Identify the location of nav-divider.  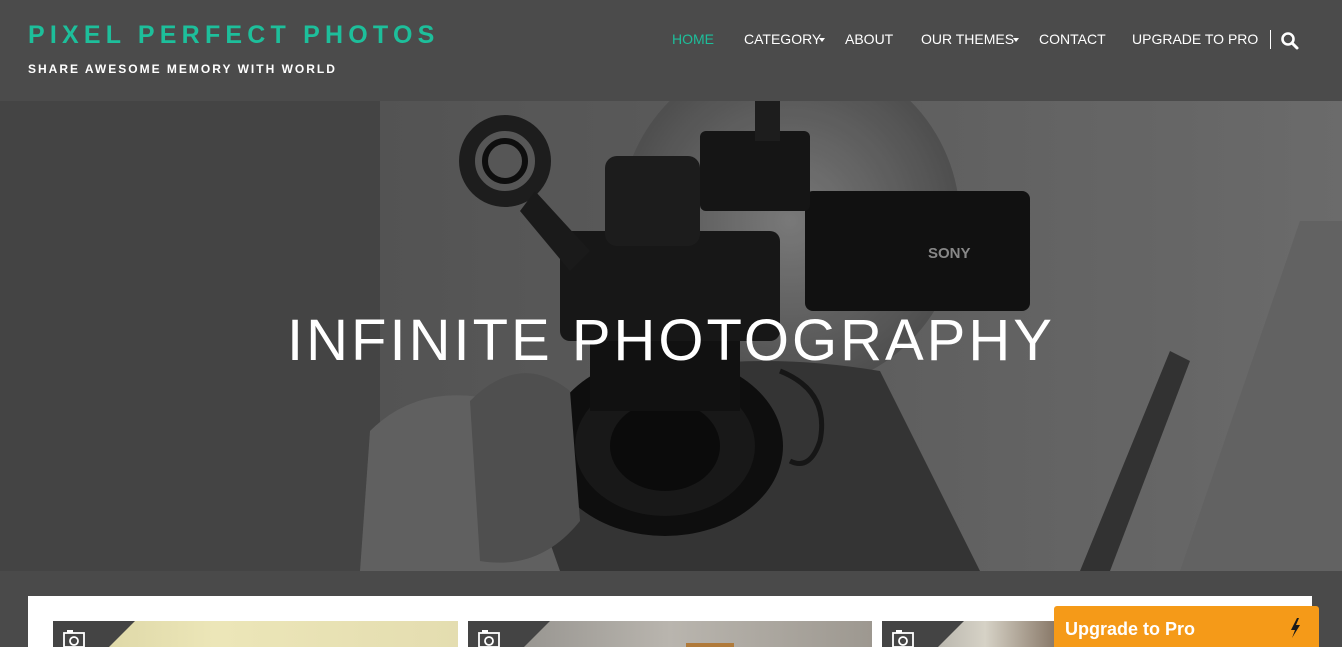
(1270, 39).